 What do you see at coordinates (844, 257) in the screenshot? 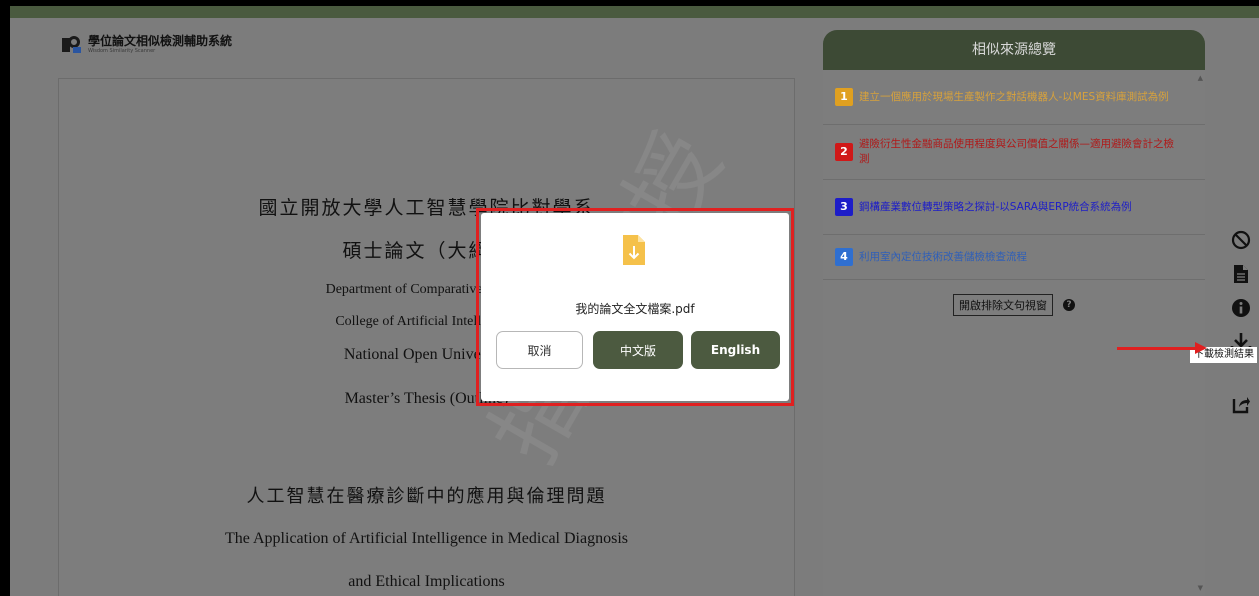
I see `source-number-badge: 4` at bounding box center [844, 257].